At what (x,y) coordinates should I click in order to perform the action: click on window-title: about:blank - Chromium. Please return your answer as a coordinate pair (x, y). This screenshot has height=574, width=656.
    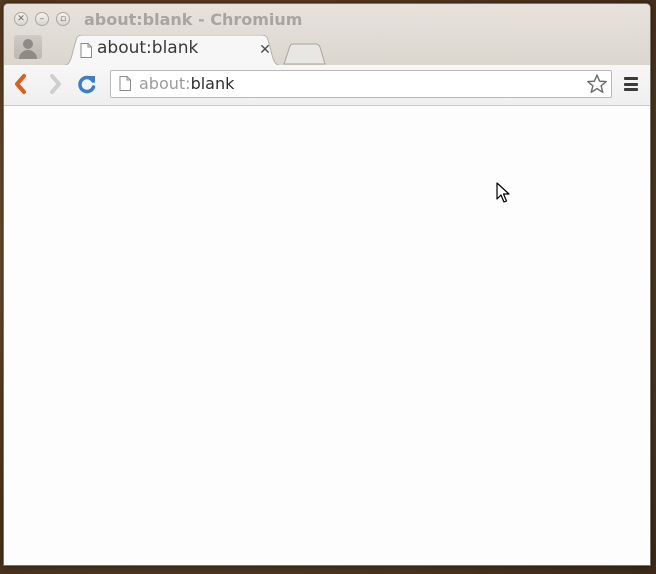
    Looking at the image, I should click on (193, 19).